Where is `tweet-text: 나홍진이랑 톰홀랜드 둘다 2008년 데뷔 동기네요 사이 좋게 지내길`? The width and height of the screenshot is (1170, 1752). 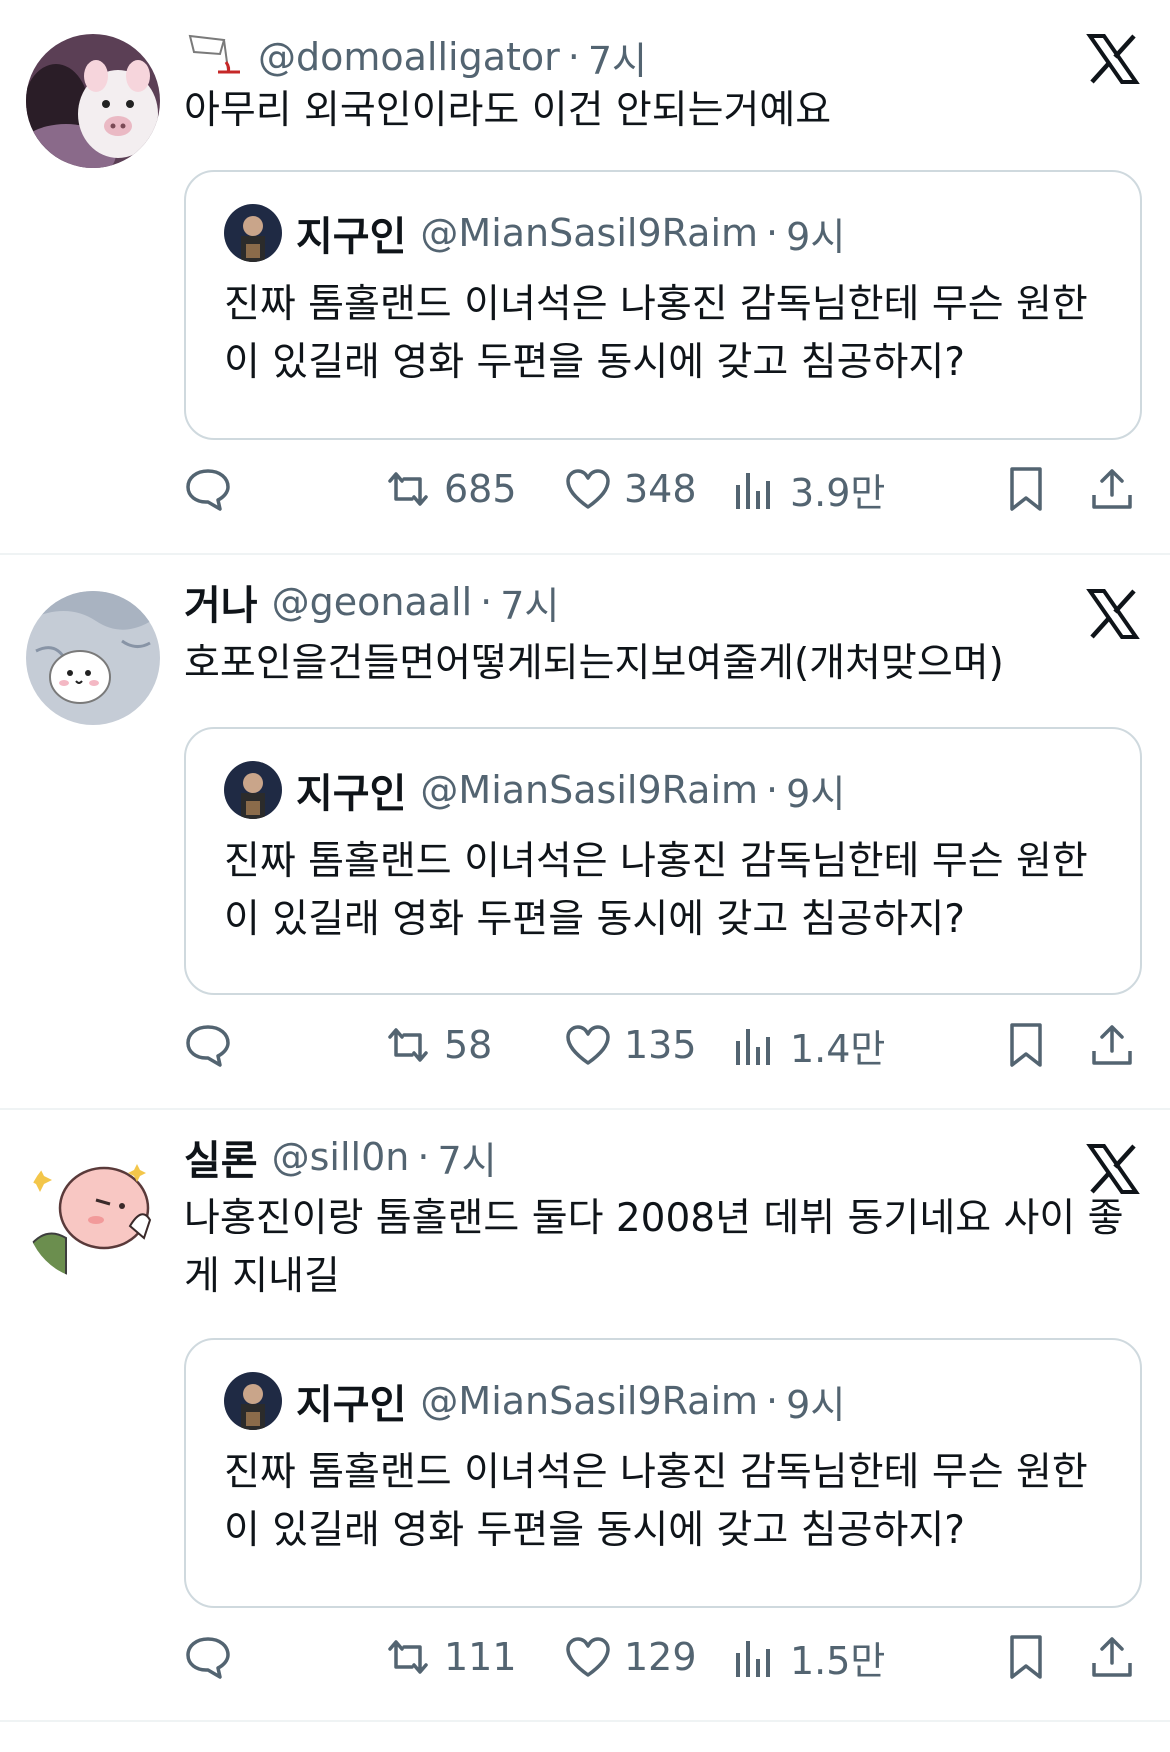 tweet-text: 나홍진이랑 톰홀랜드 둘다 2008년 데뷔 동기네요 사이 좋게 지내길 is located at coordinates (654, 1247).